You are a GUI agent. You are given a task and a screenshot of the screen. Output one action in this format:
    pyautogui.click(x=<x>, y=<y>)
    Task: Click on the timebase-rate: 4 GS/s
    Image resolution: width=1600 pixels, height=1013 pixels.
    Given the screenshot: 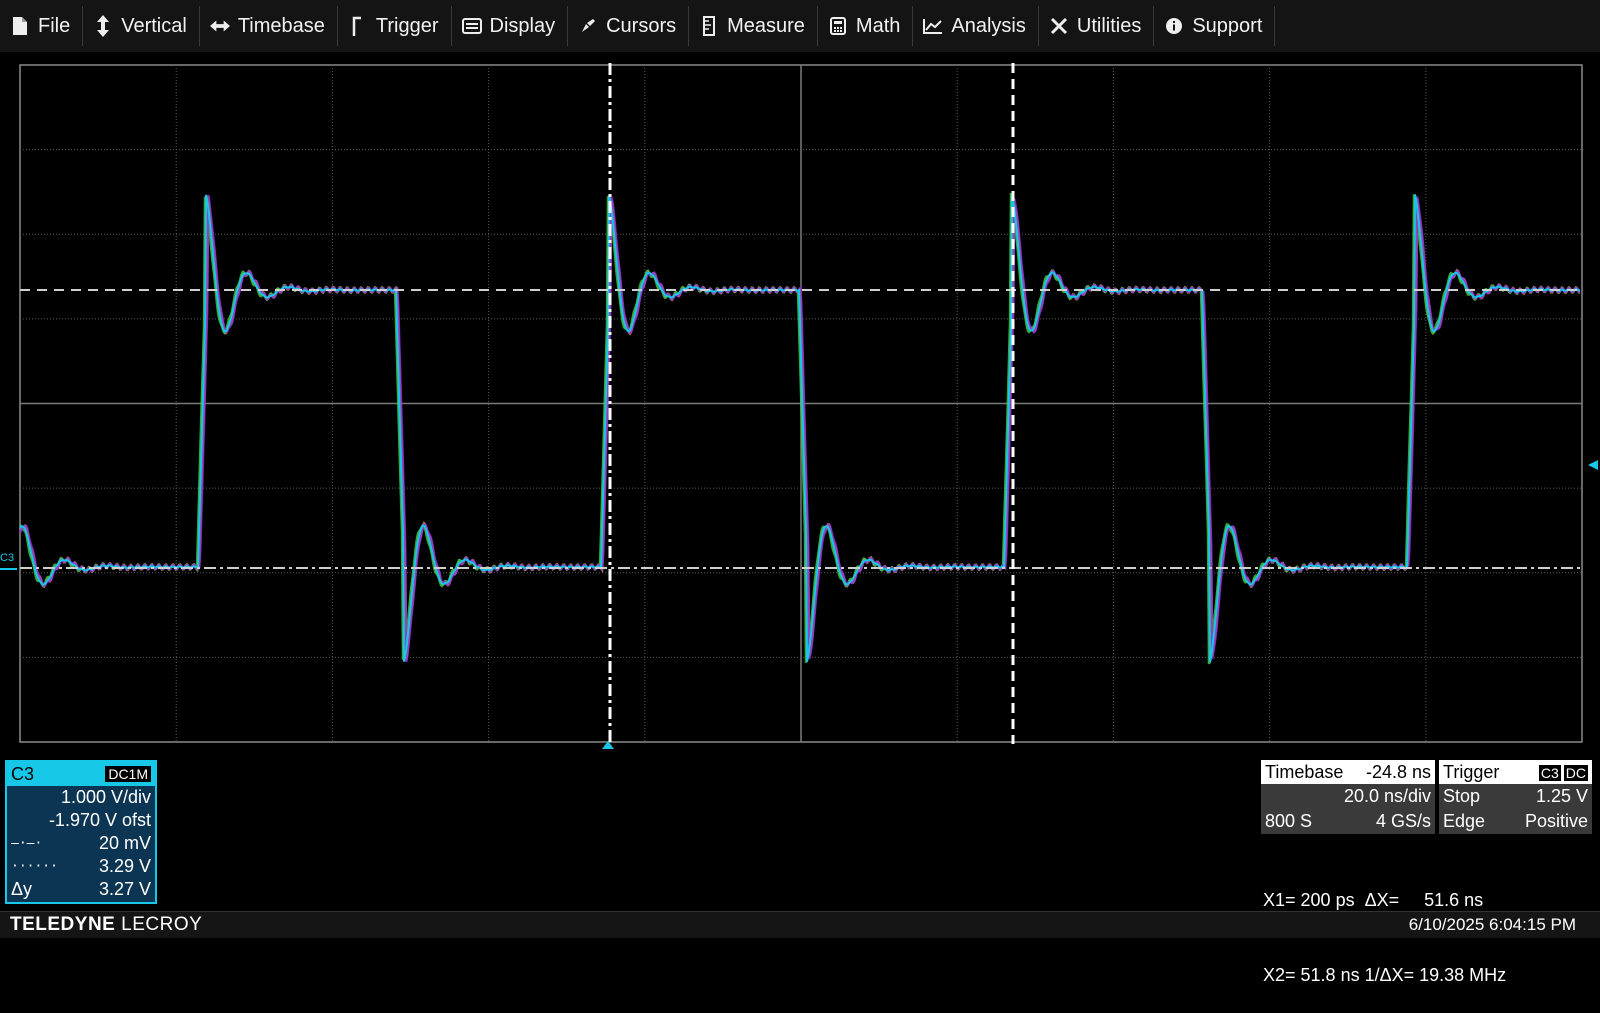 What is the action you would take?
    pyautogui.click(x=1403, y=821)
    